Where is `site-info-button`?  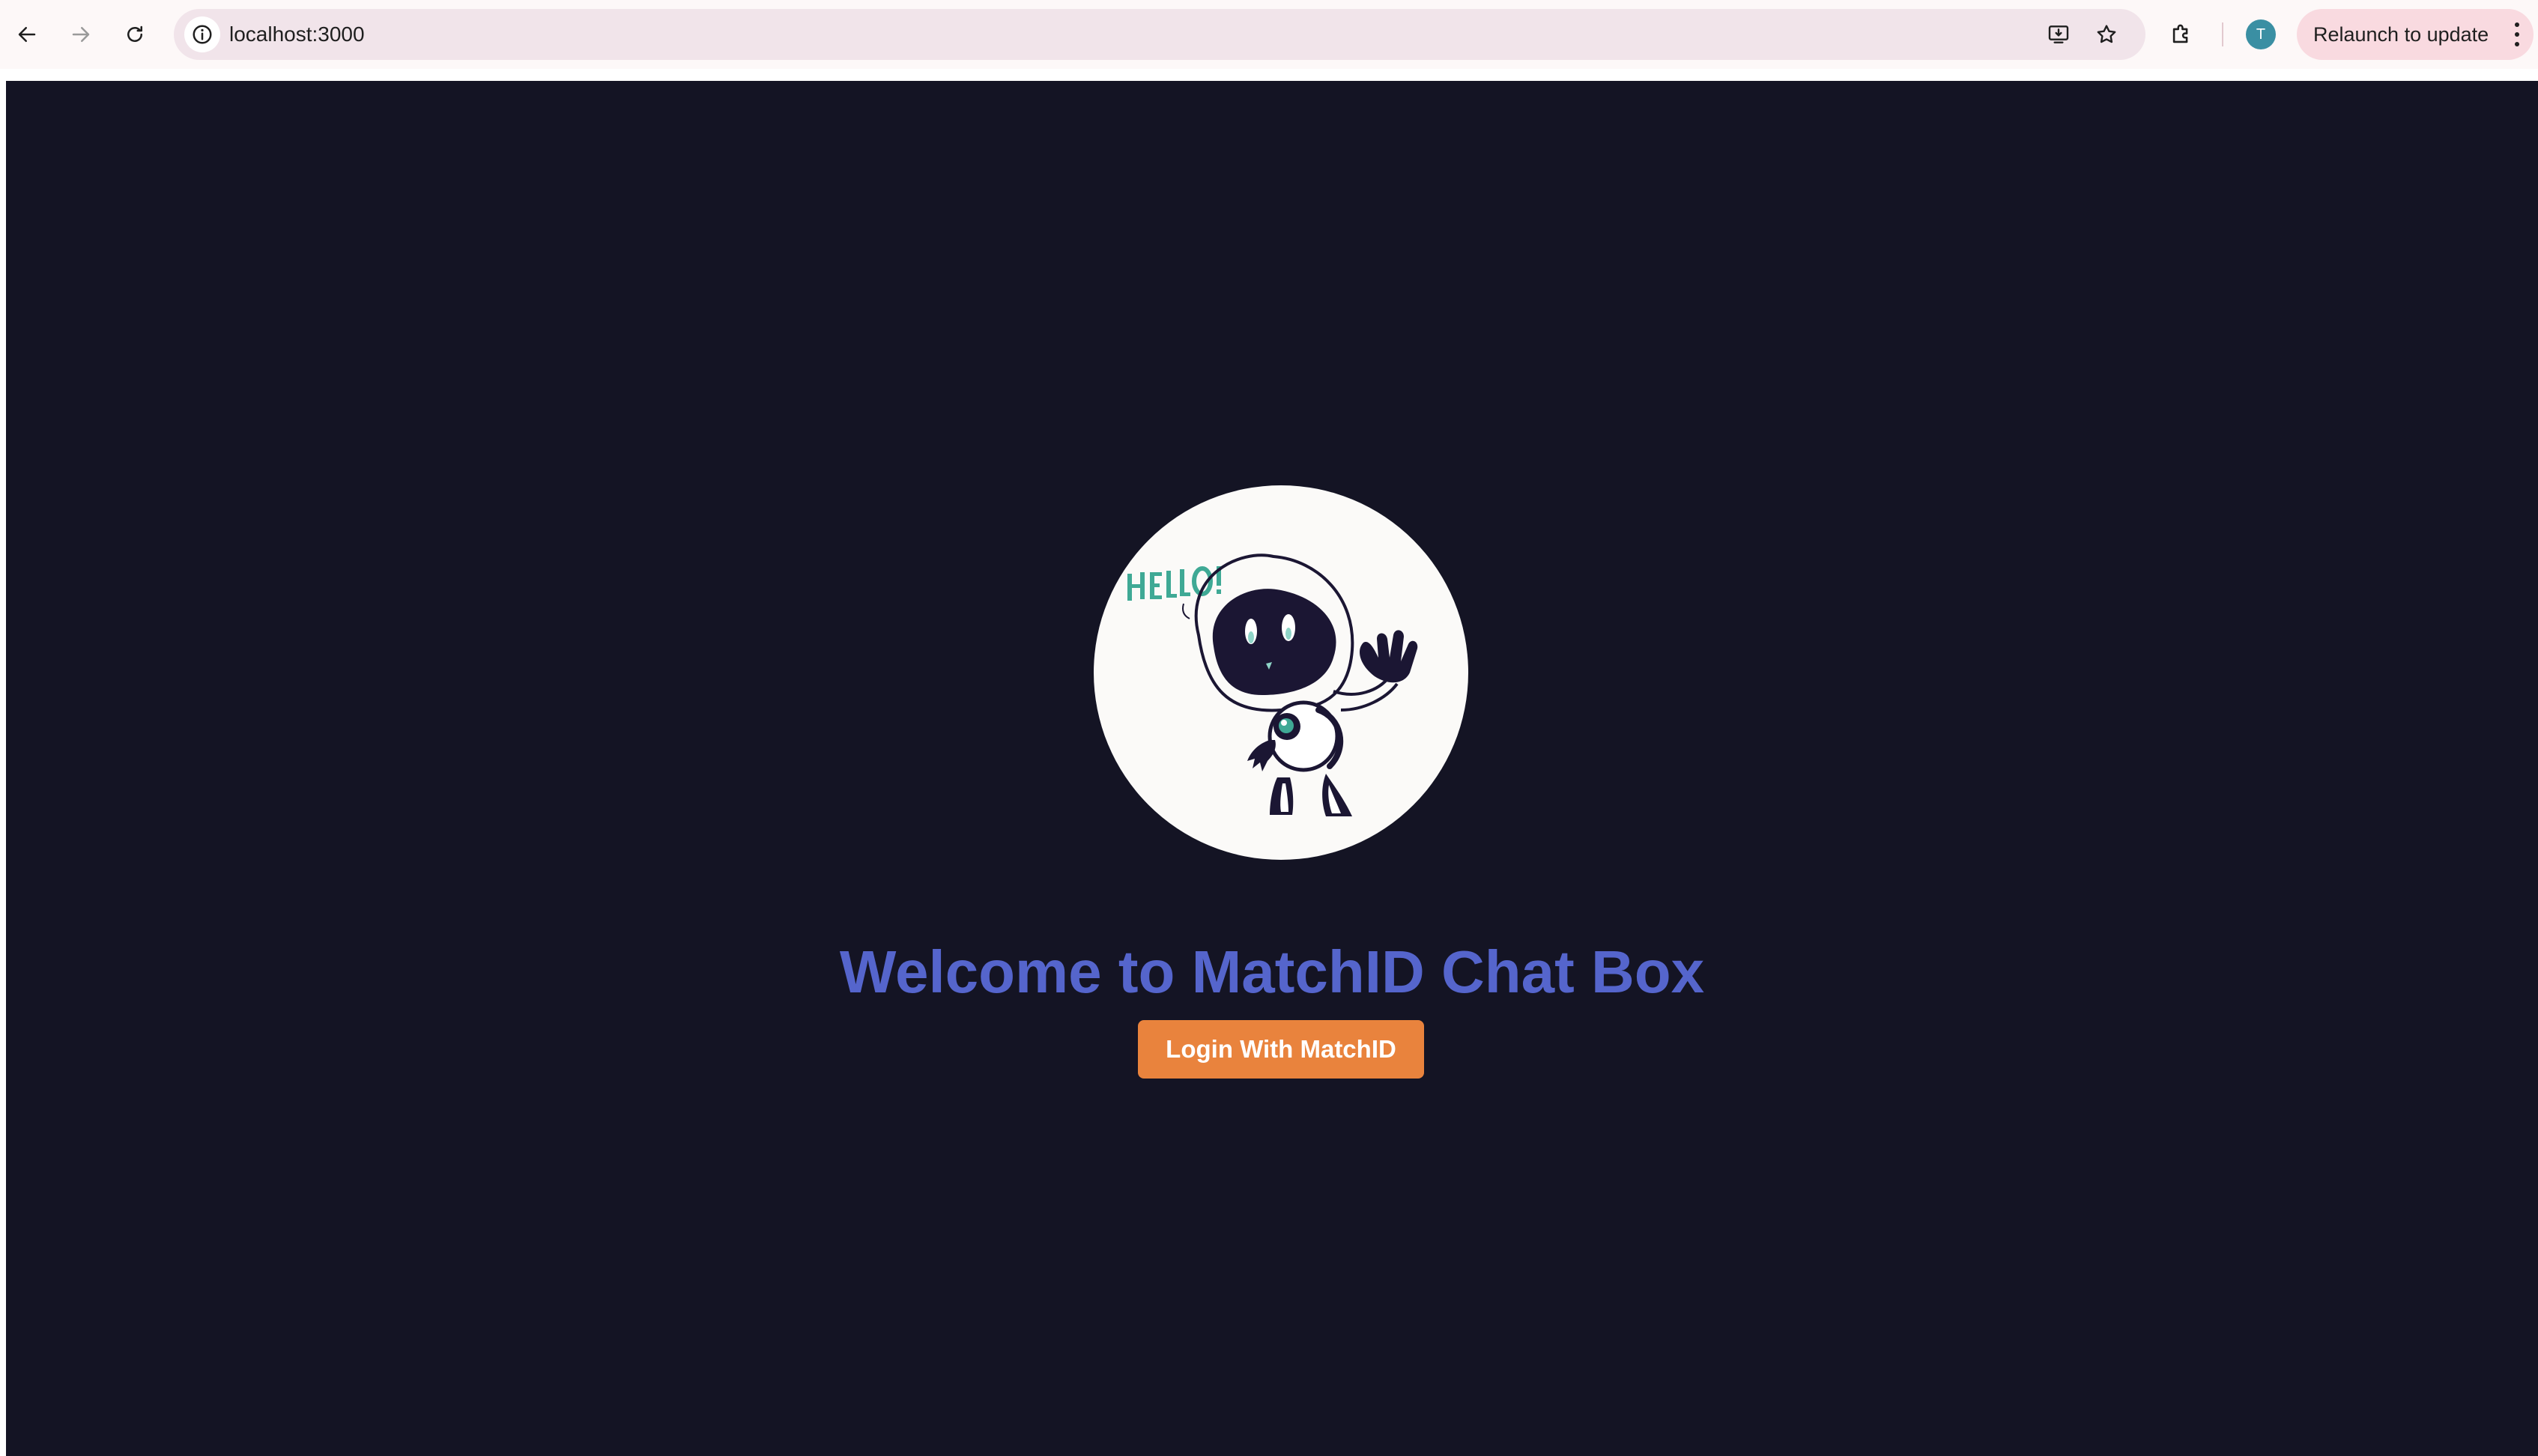
site-info-button is located at coordinates (202, 34).